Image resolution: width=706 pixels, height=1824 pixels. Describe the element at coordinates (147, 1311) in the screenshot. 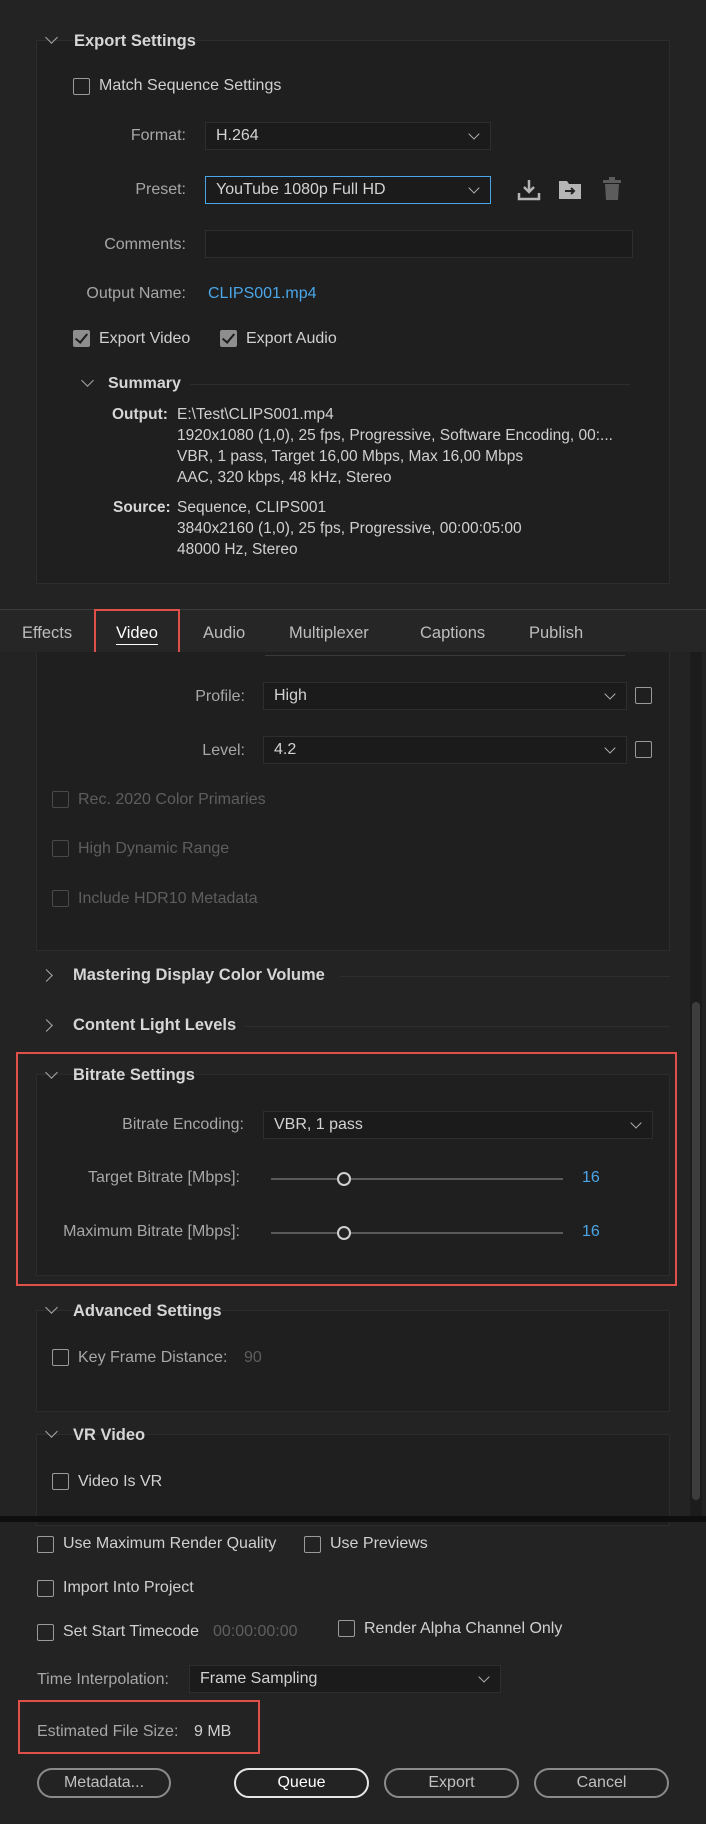

I see `advanced-header: Advanced Settings` at that location.